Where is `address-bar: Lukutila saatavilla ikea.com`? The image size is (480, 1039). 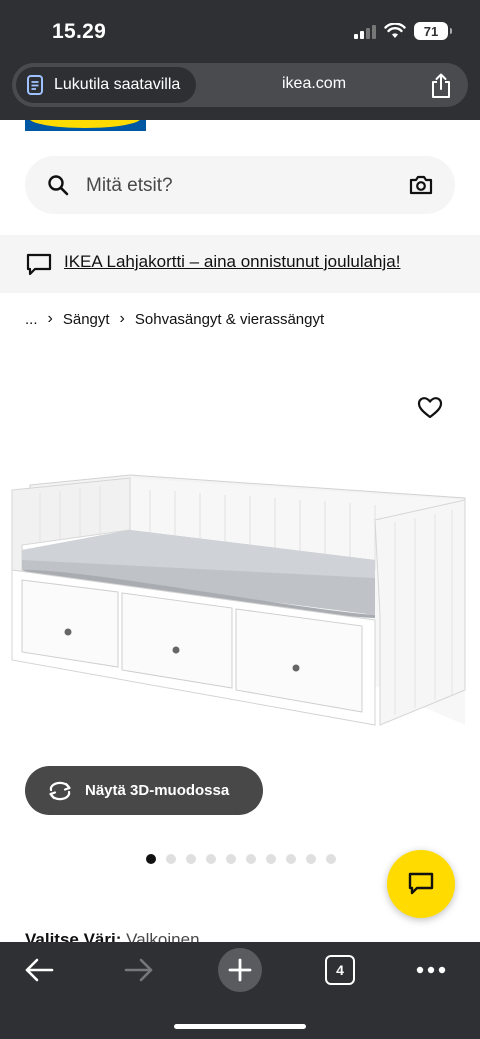 address-bar: Lukutila saatavilla ikea.com is located at coordinates (240, 85).